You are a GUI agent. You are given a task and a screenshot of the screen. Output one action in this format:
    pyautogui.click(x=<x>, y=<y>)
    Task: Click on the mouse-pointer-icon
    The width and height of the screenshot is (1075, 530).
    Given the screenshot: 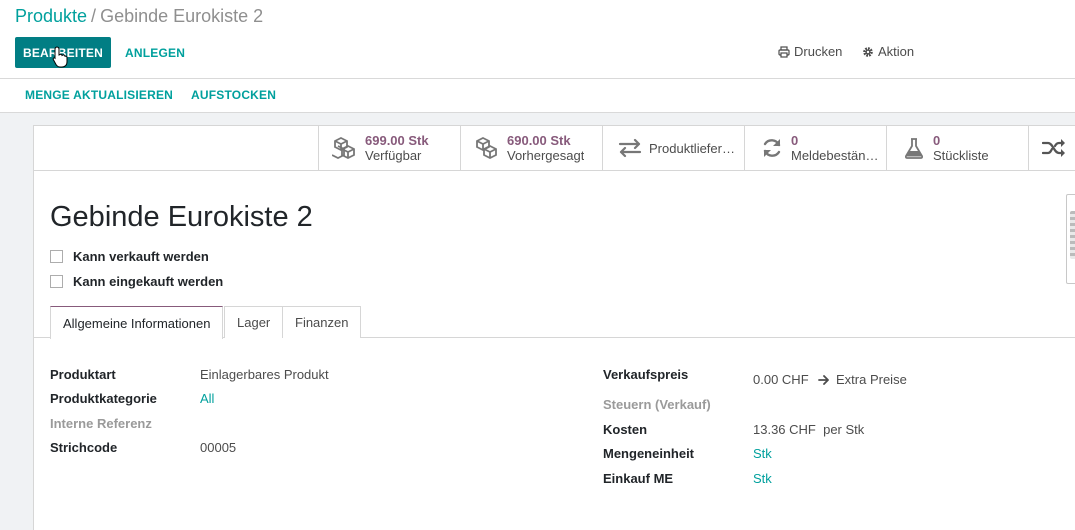 What is the action you would take?
    pyautogui.click(x=60, y=57)
    